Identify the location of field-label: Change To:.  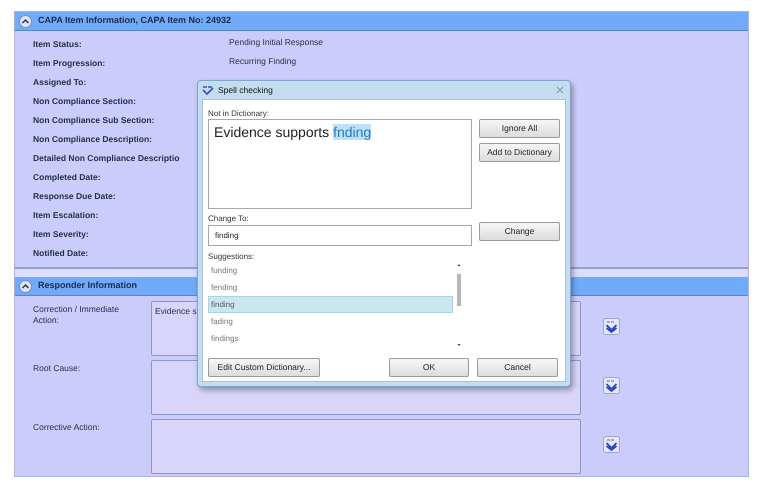
(229, 218).